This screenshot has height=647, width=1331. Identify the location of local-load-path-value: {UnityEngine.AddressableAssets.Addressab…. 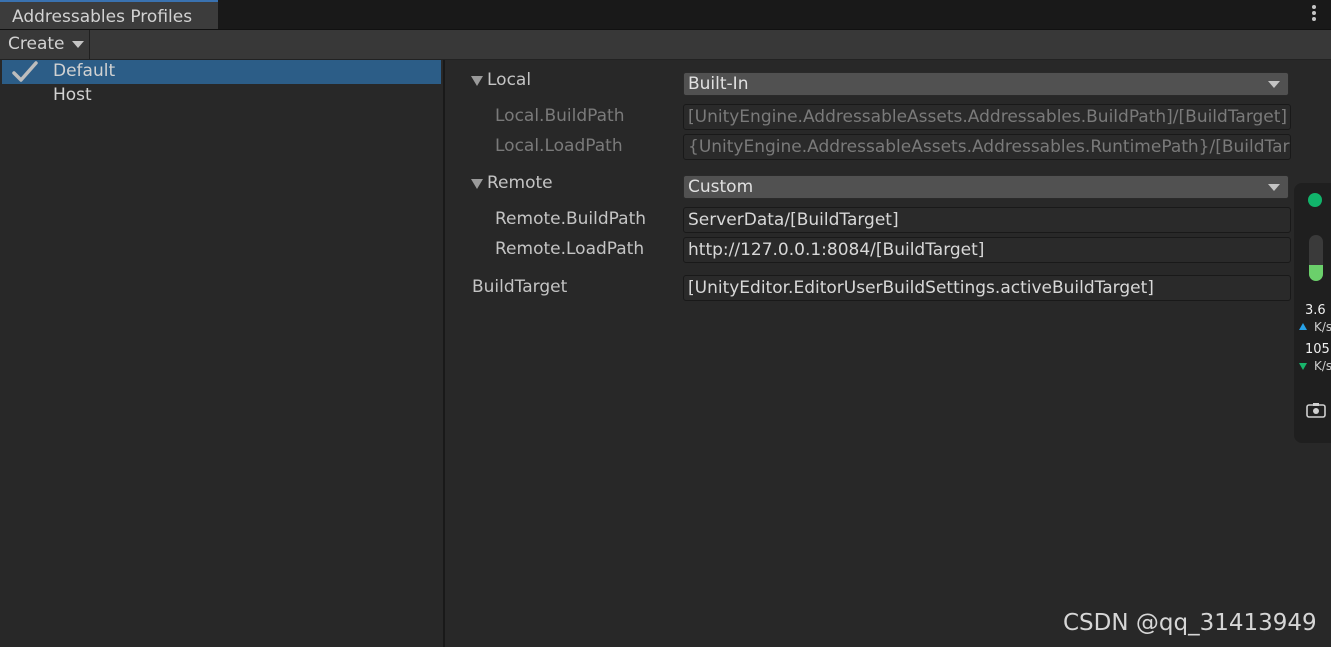
(989, 147).